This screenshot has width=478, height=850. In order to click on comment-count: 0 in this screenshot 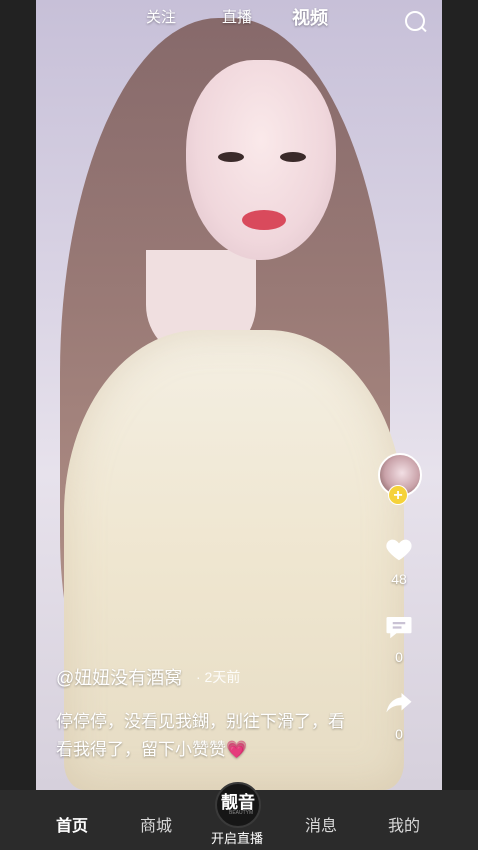, I will do `click(399, 657)`.